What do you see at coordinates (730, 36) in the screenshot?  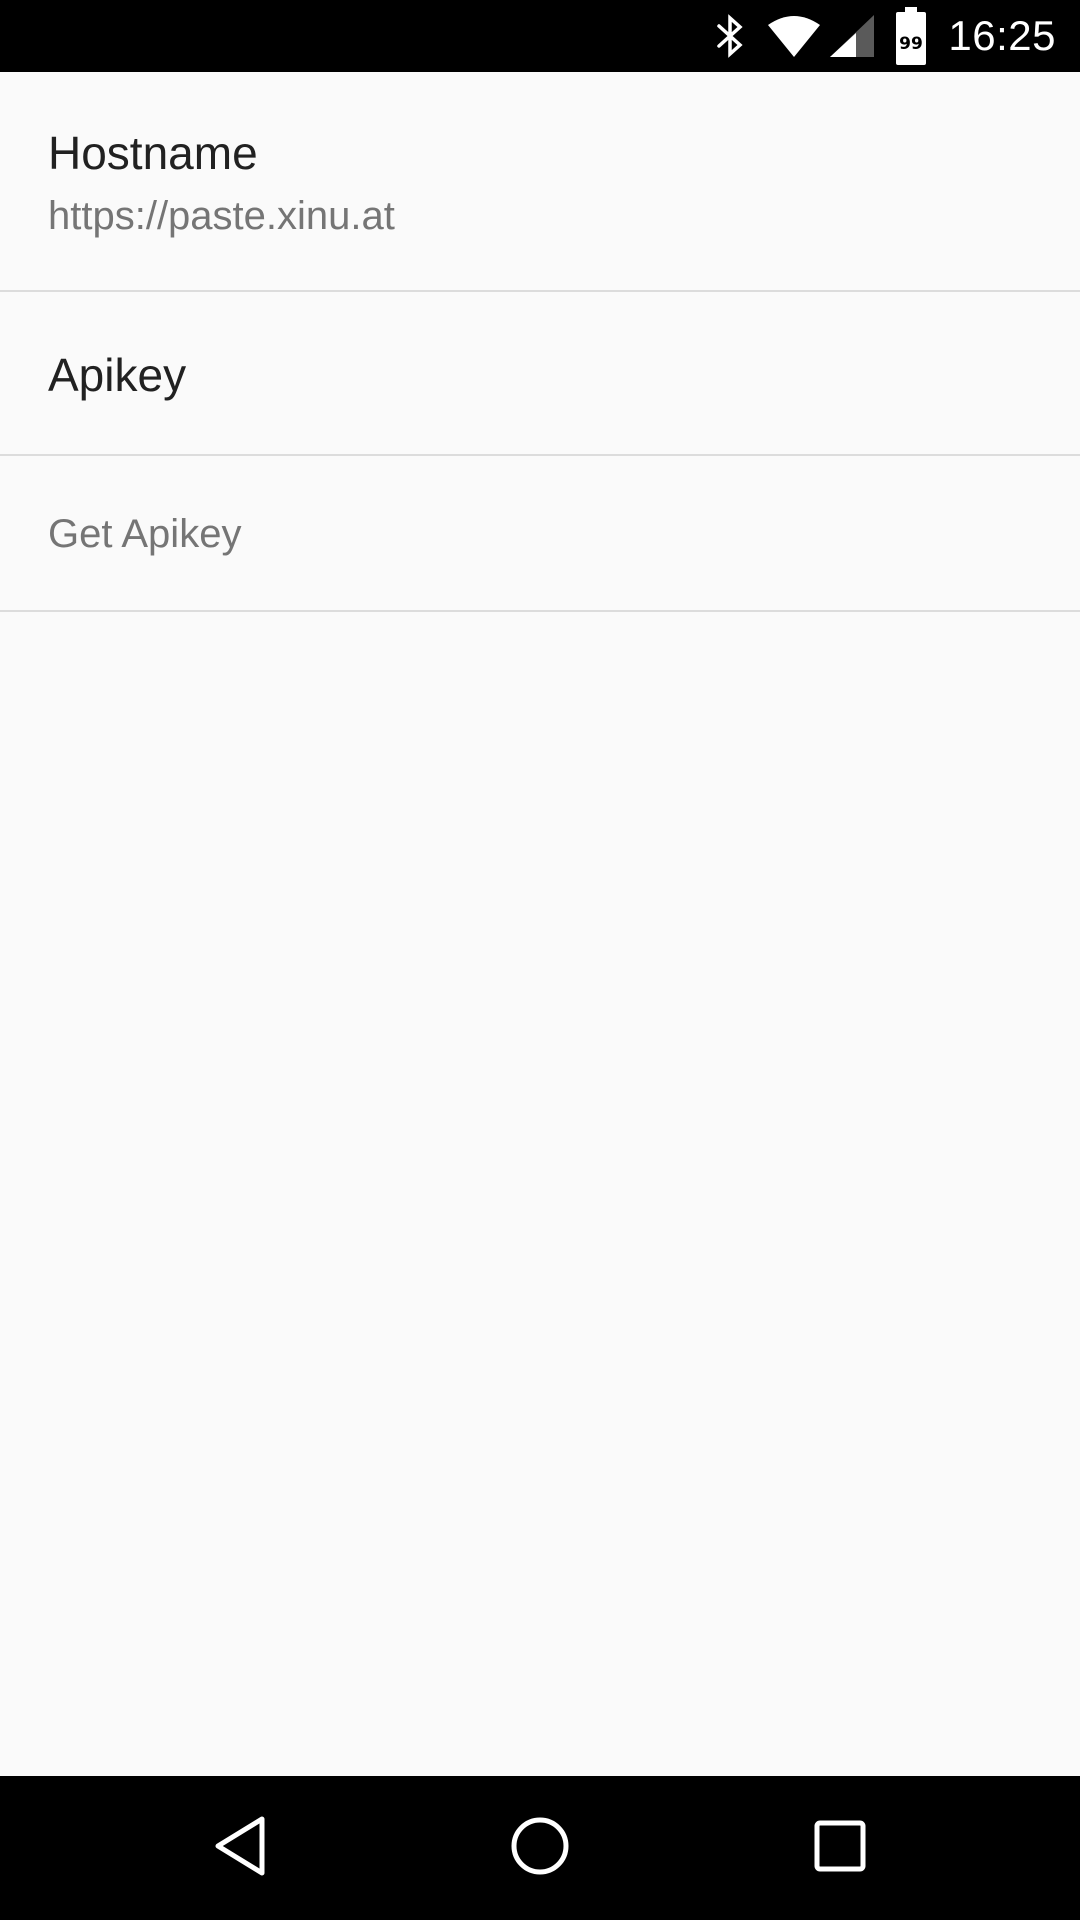 I see `bluetooth-icon` at bounding box center [730, 36].